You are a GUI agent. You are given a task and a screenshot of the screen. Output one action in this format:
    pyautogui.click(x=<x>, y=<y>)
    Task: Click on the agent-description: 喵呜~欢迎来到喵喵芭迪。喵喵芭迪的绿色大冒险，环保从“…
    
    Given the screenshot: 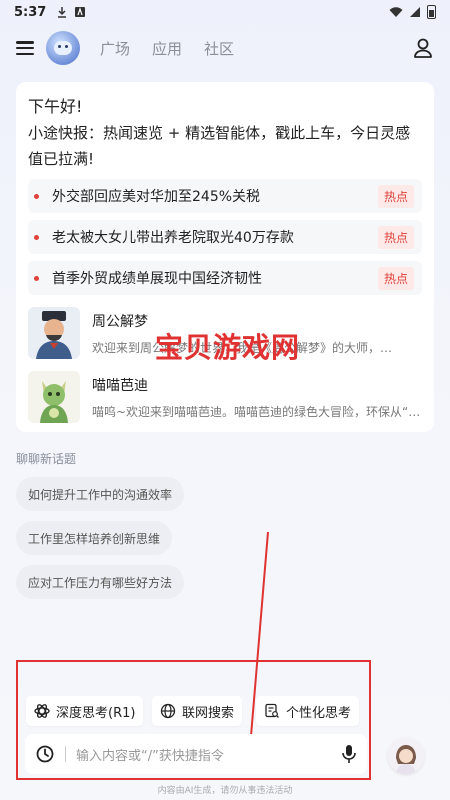 What is the action you would take?
    pyautogui.click(x=256, y=411)
    